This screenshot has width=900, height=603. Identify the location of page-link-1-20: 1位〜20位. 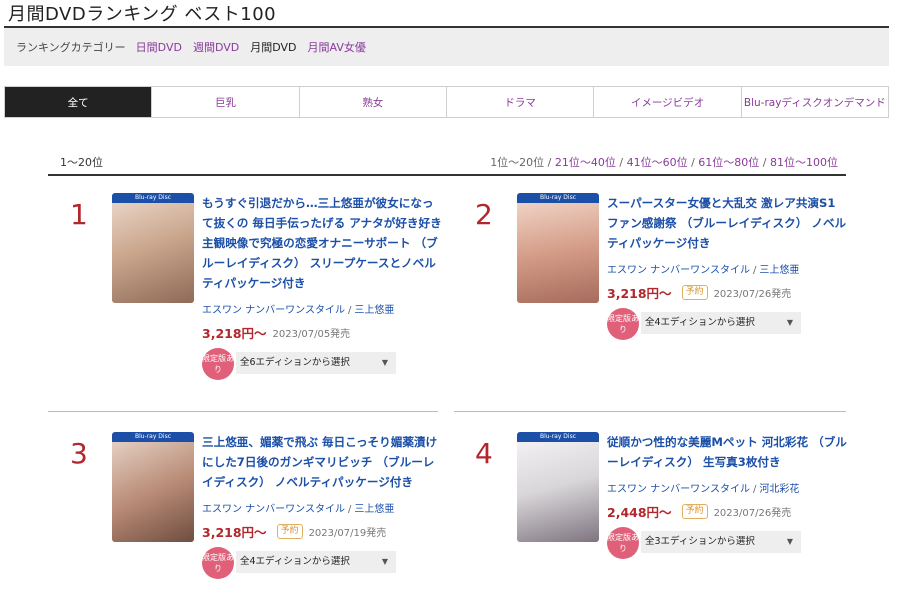
(517, 162).